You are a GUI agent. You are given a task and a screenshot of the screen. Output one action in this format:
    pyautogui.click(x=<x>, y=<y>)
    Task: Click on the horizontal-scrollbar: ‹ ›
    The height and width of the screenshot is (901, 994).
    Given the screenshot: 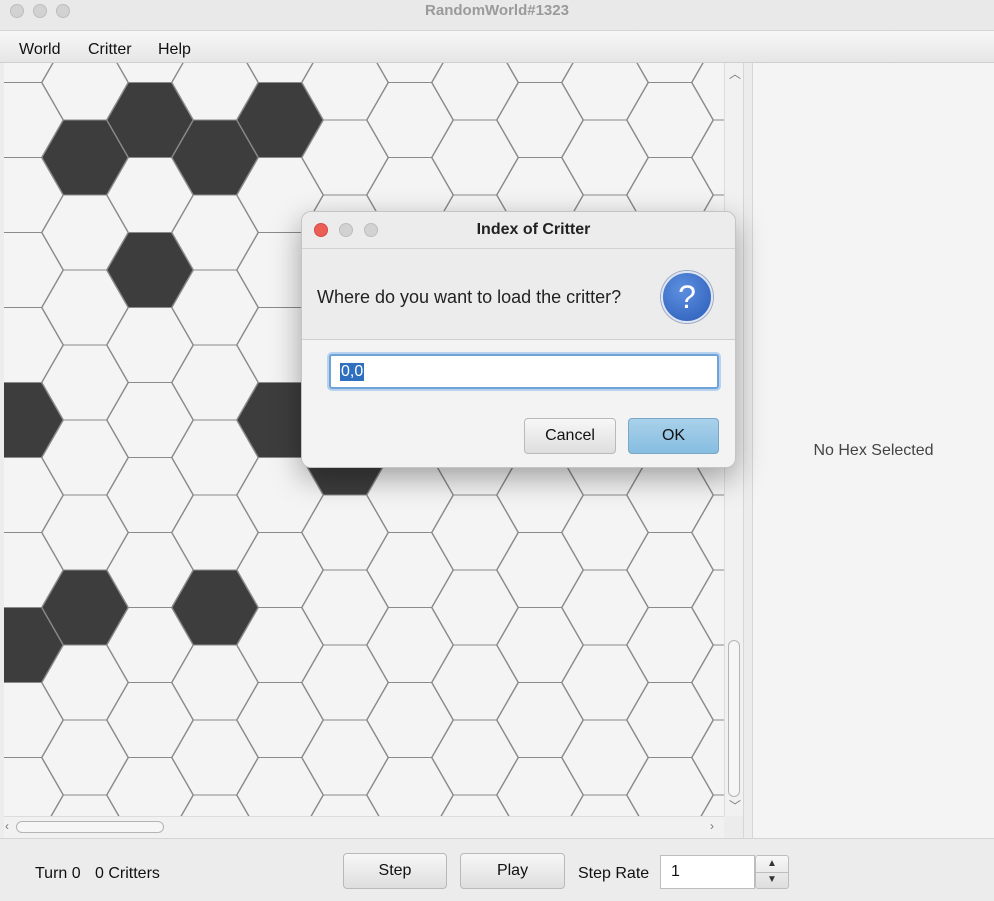 What is the action you would take?
    pyautogui.click(x=364, y=827)
    